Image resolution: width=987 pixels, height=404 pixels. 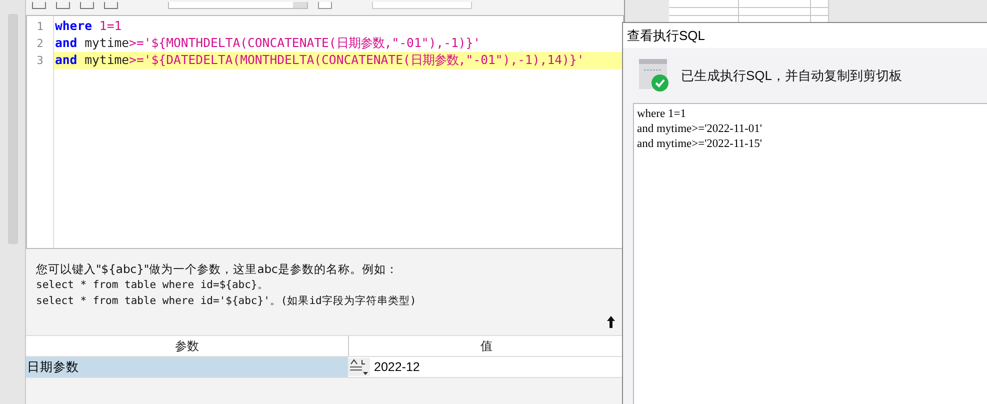 I want to click on help-text: 您可以键入"${abc}"做为一个参数，这里abc是参数的名称。例如：, so click(x=217, y=269).